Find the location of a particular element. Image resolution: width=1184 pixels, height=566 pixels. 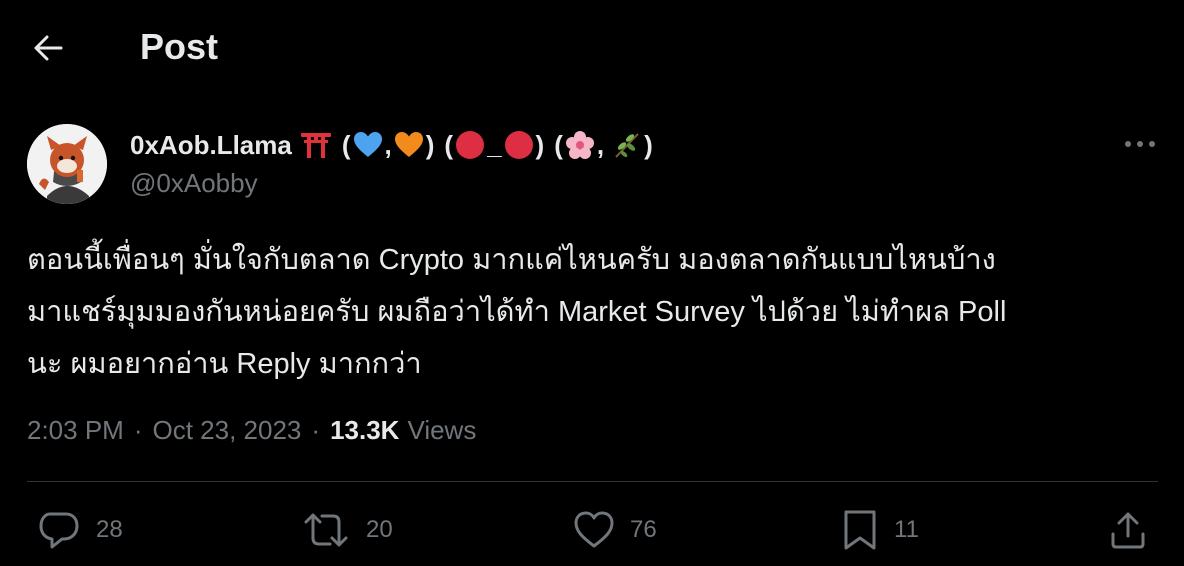

reply-count: 28 is located at coordinates (109, 529).